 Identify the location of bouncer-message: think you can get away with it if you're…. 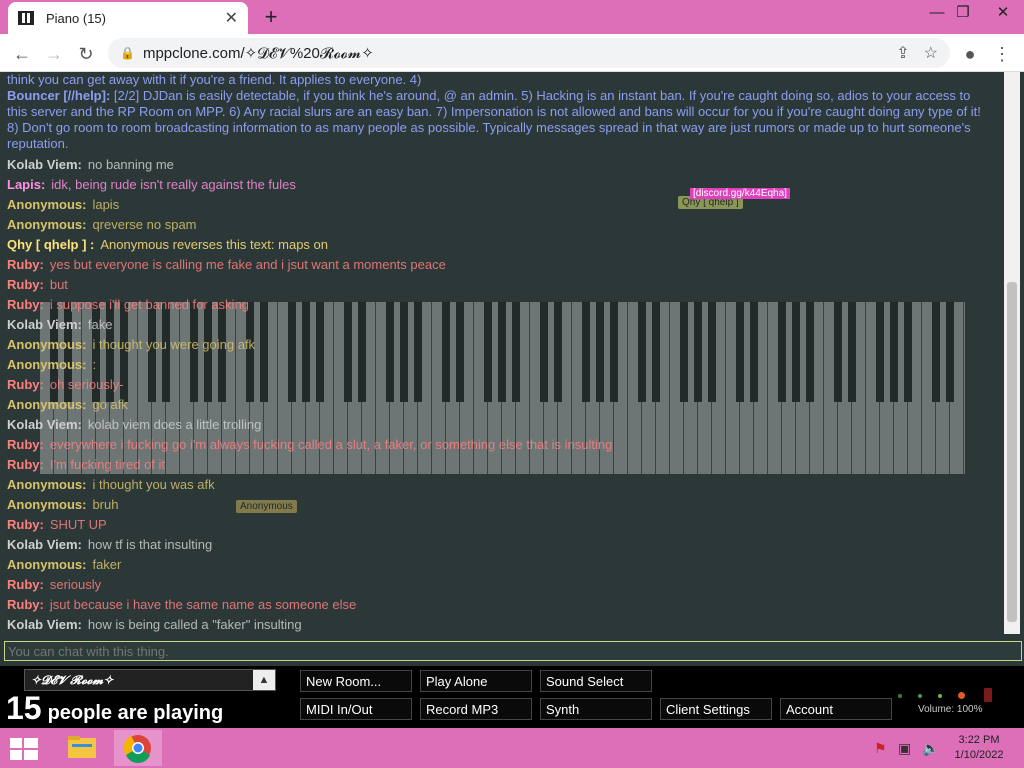
(497, 112).